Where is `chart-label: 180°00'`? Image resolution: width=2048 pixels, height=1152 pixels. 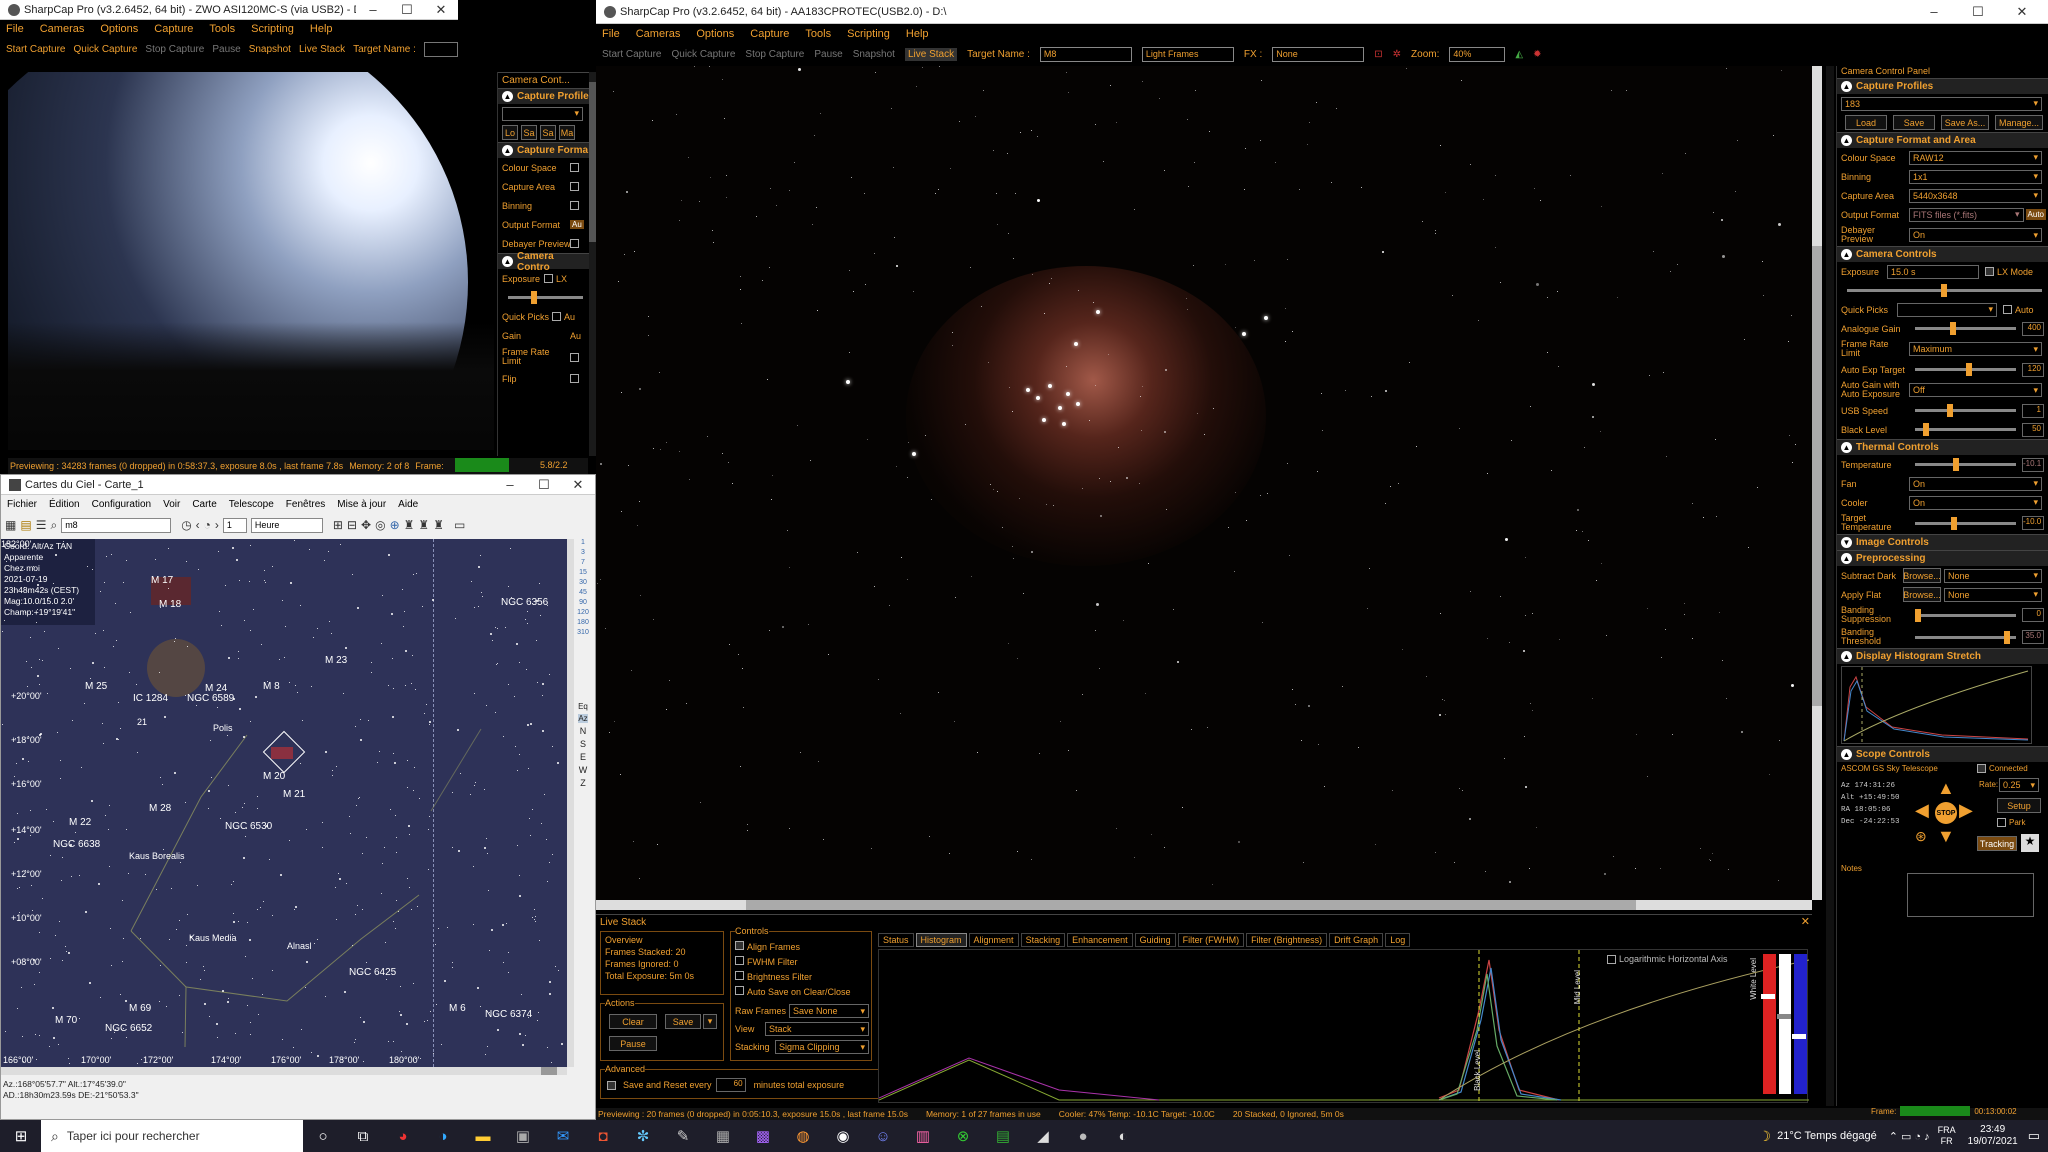 chart-label: 180°00' is located at coordinates (404, 1060).